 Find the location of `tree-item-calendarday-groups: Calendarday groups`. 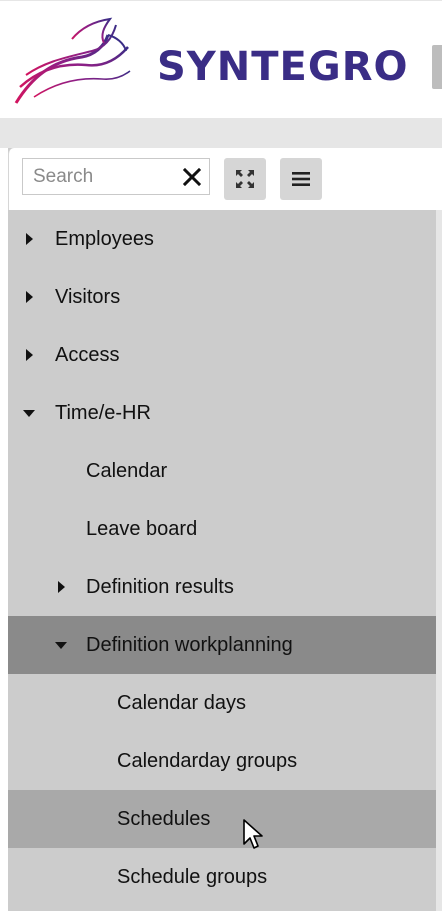

tree-item-calendarday-groups: Calendarday groups is located at coordinates (222, 761).